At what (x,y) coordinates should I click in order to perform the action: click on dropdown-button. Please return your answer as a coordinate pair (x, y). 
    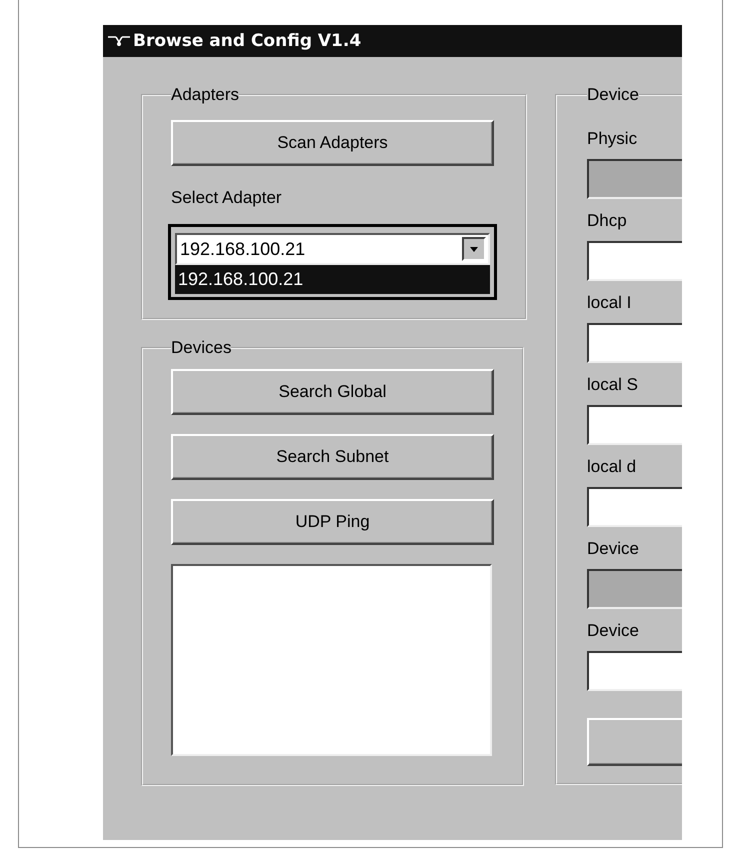
    Looking at the image, I should click on (474, 249).